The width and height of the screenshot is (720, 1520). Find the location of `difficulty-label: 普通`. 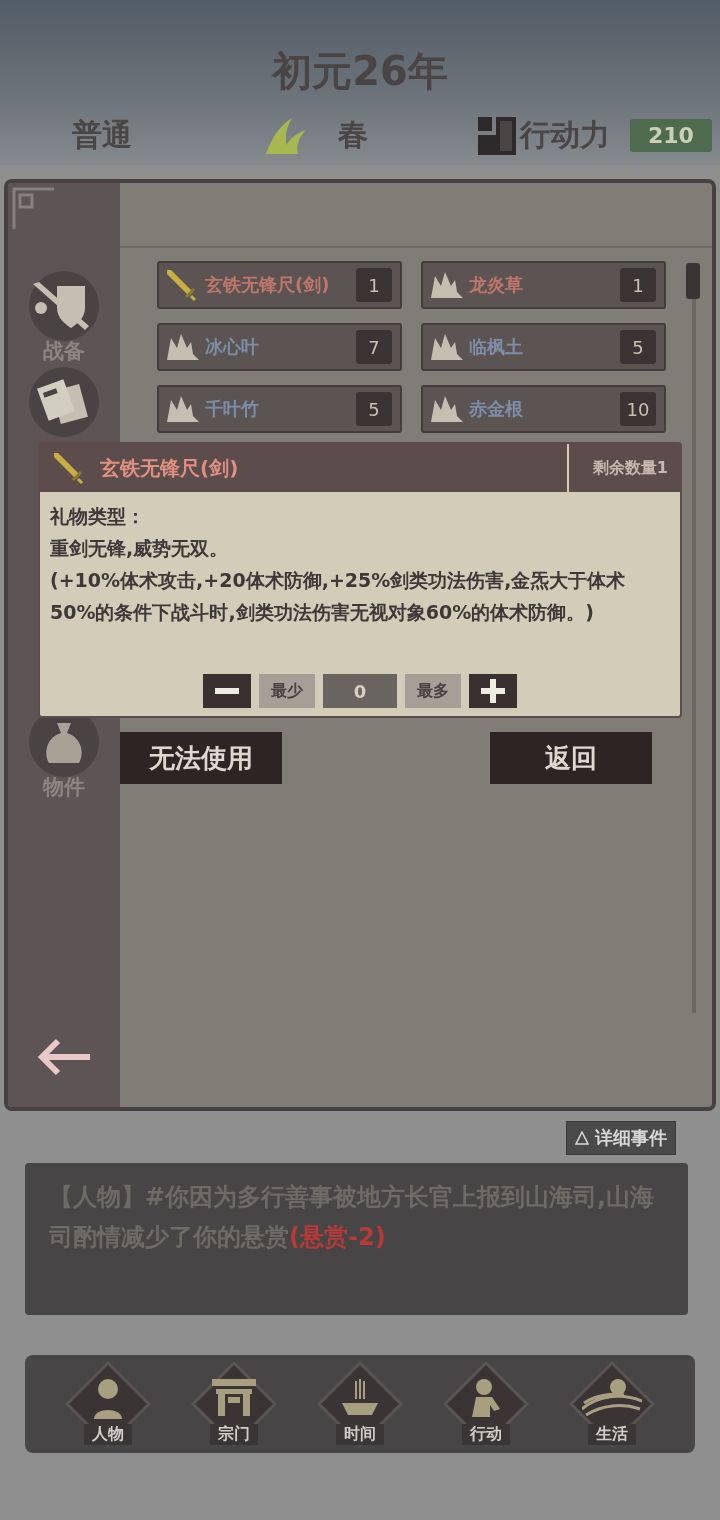

difficulty-label: 普通 is located at coordinates (102, 135).